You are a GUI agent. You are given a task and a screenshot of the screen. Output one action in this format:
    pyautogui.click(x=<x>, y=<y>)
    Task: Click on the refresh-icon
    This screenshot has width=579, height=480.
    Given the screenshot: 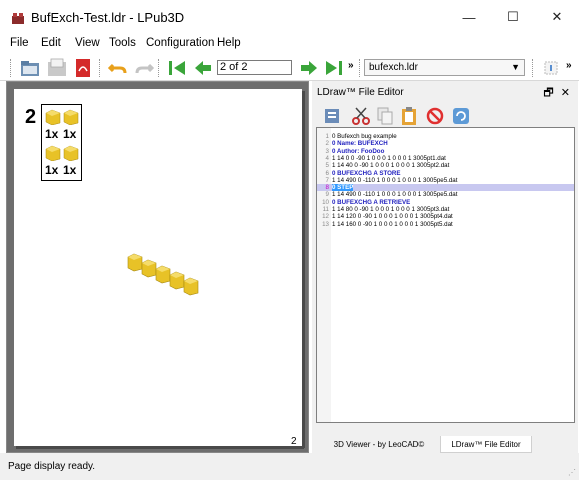 What is the action you would take?
    pyautogui.click(x=461, y=116)
    